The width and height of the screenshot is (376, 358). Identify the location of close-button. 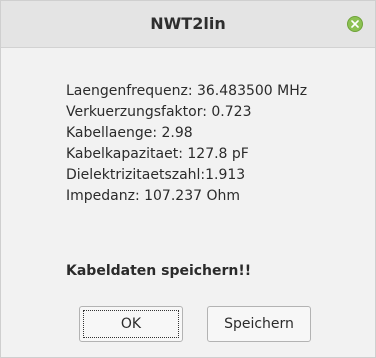
(355, 24).